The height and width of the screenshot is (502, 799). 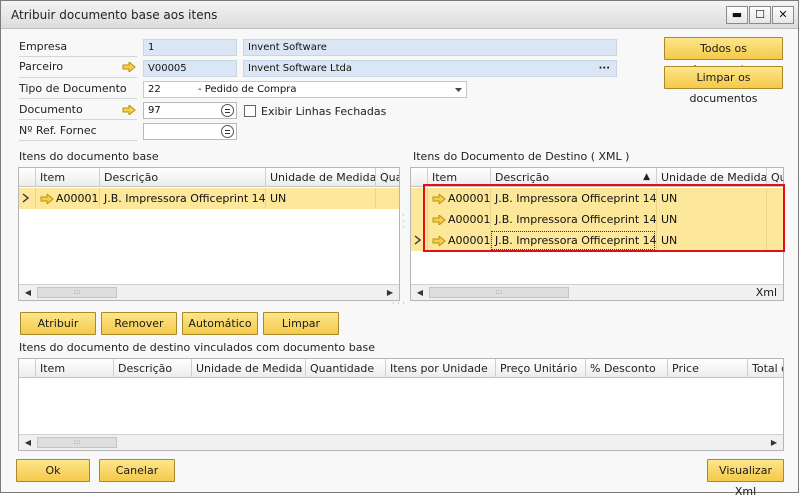 I want to click on maximize-button: ☐, so click(x=760, y=15).